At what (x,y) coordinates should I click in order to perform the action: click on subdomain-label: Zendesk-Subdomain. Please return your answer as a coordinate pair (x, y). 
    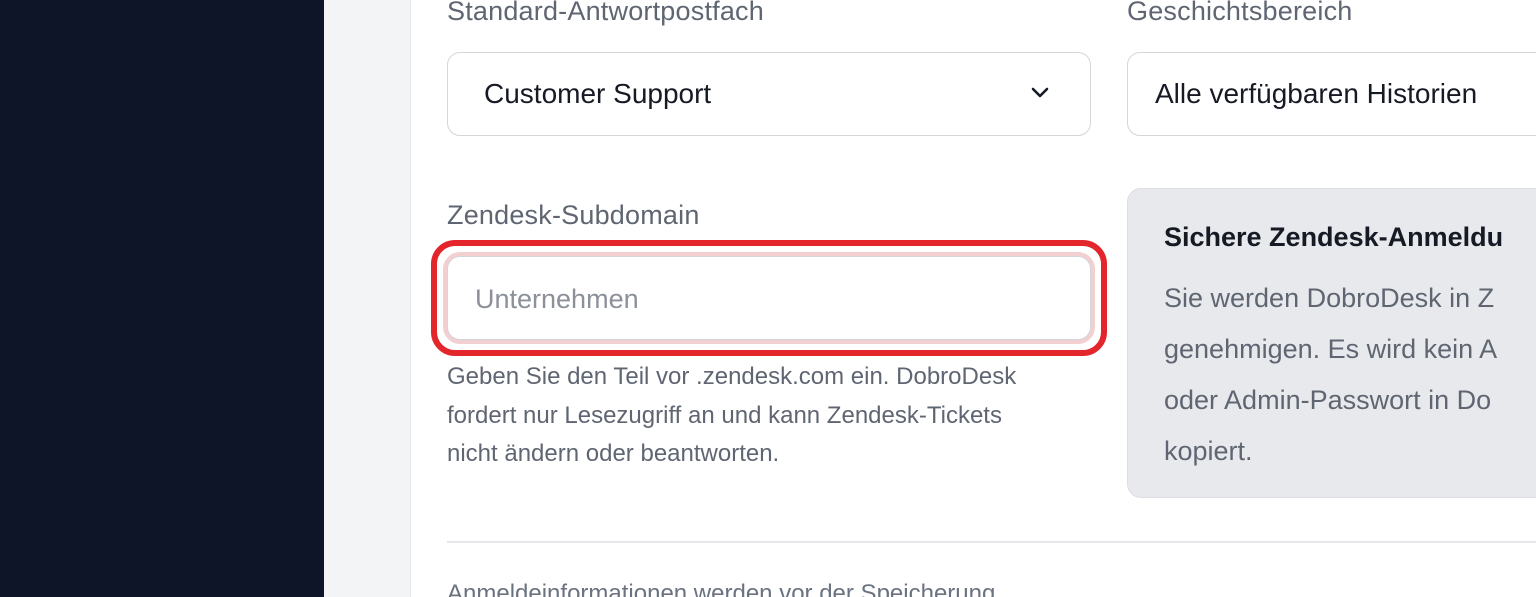
    Looking at the image, I should click on (573, 215).